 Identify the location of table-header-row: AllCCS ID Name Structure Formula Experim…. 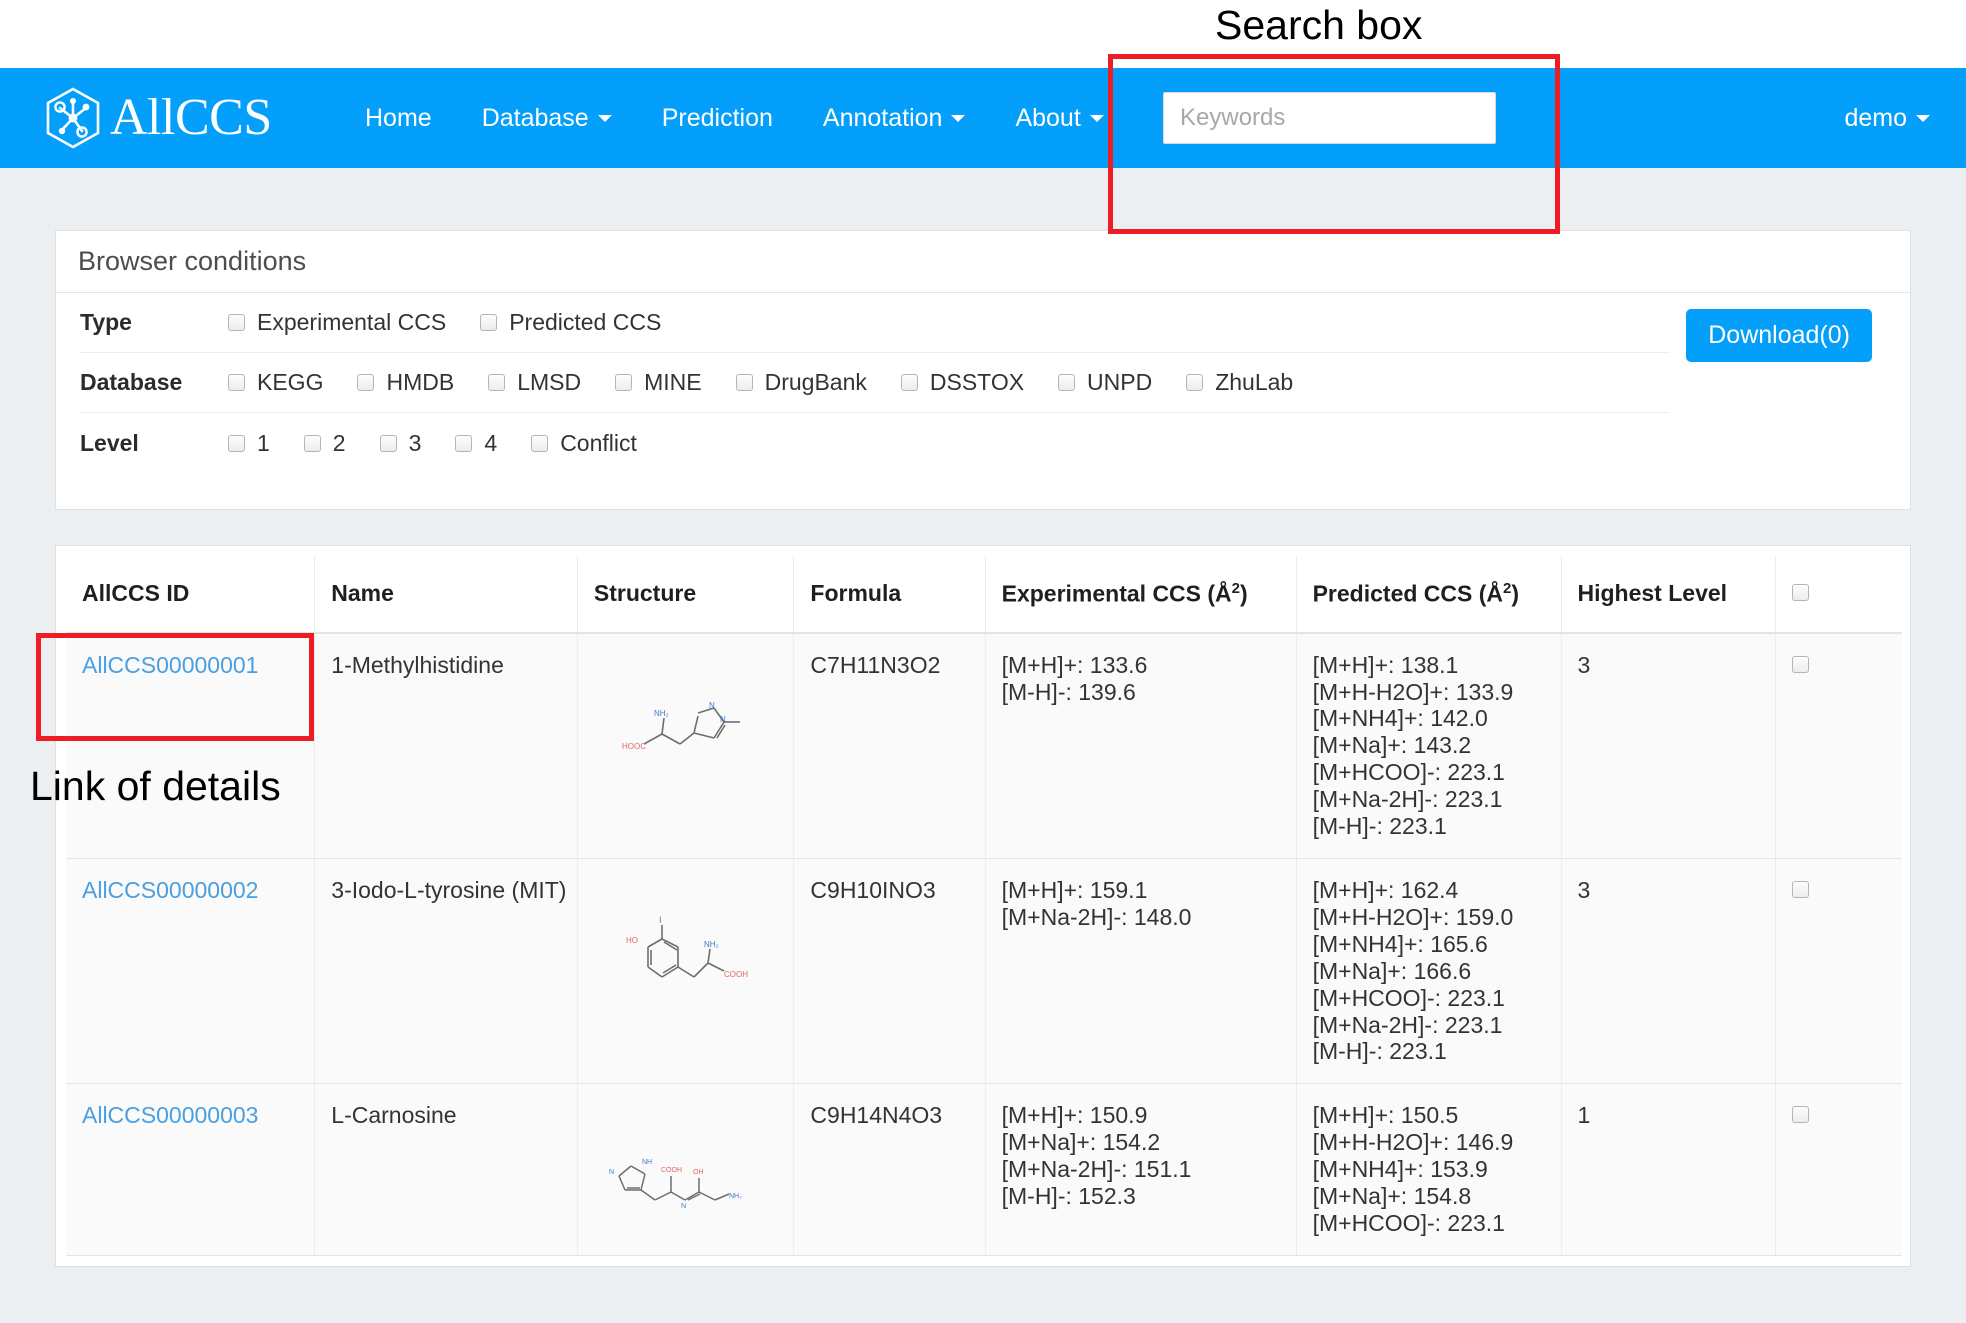
(984, 595).